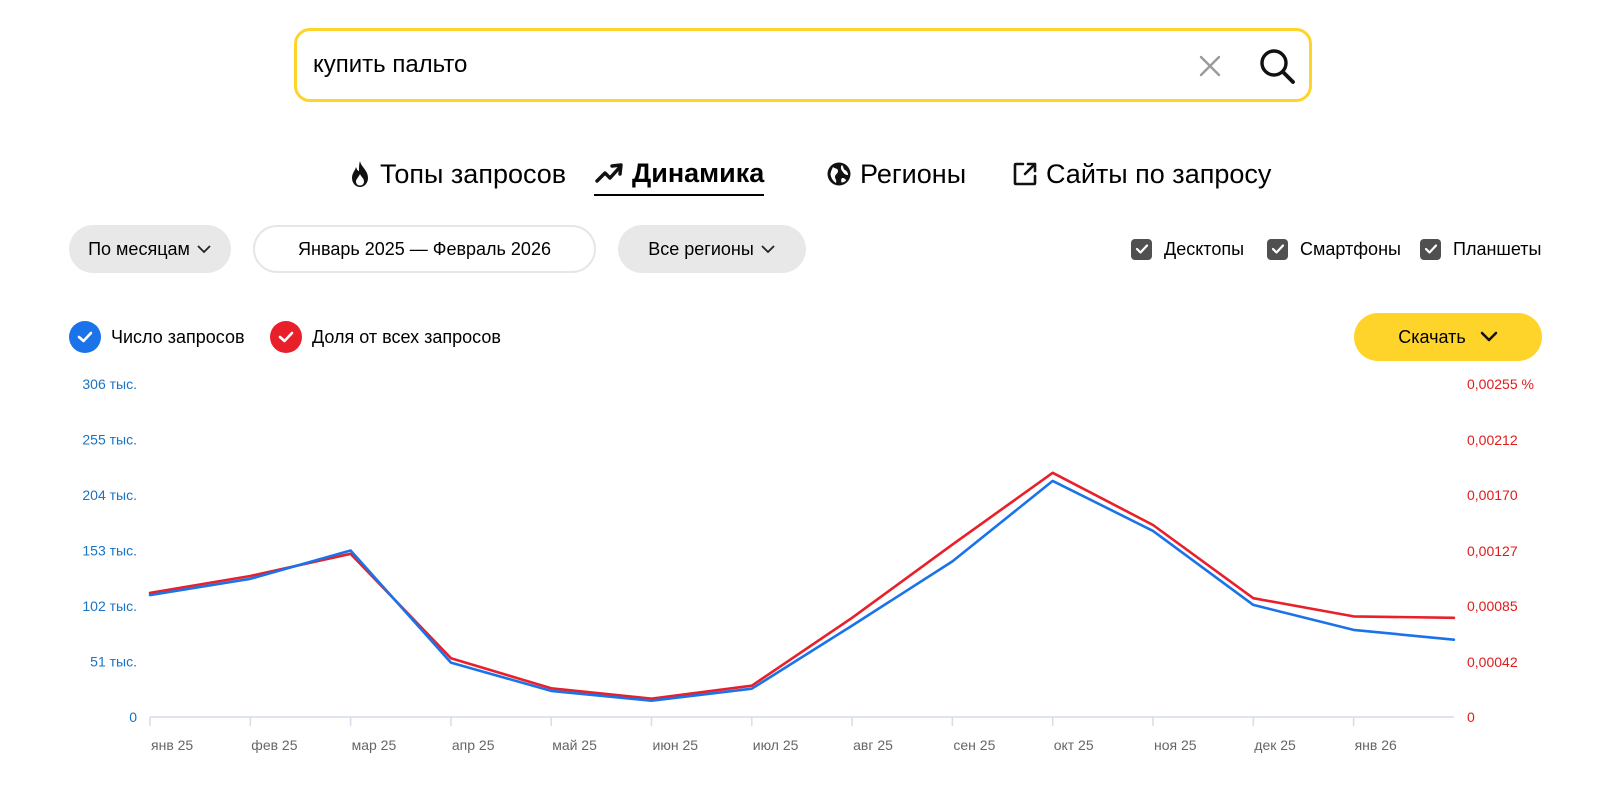 This screenshot has width=1608, height=786. What do you see at coordinates (1492, 662) in the screenshot?
I see `y-right-tick-label: 0,00042` at bounding box center [1492, 662].